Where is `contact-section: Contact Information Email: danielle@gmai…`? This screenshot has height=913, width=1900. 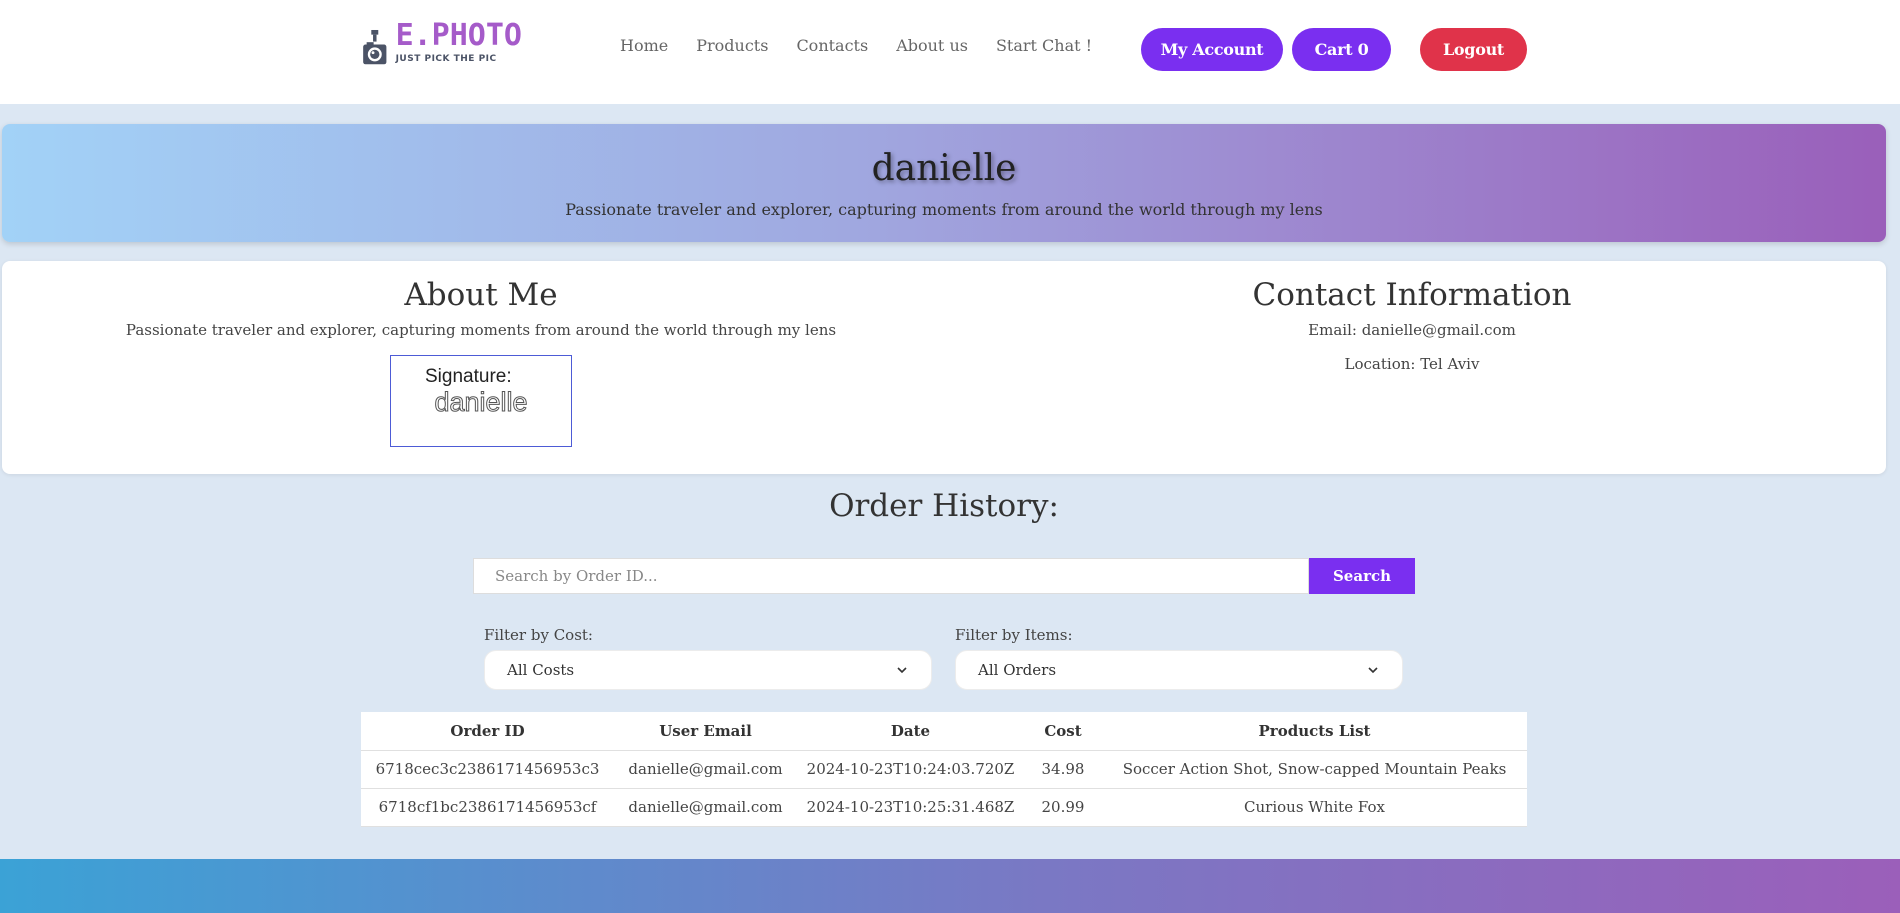
contact-section: Contact Information Email: danielle@gmai… is located at coordinates (1412, 325).